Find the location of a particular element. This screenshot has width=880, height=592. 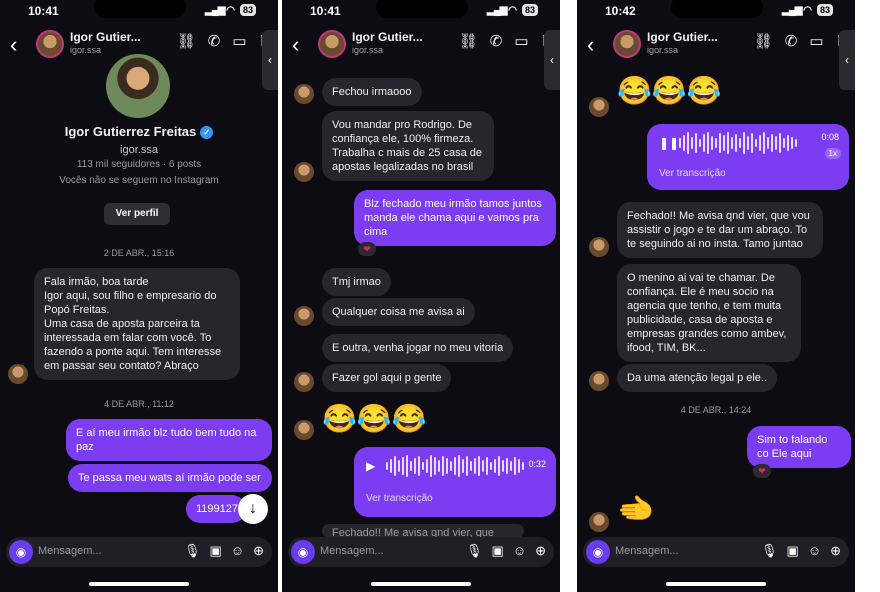

message-incoming: Fechado!! Me avisa qnd vier, que vou is located at coordinates (423, 531).